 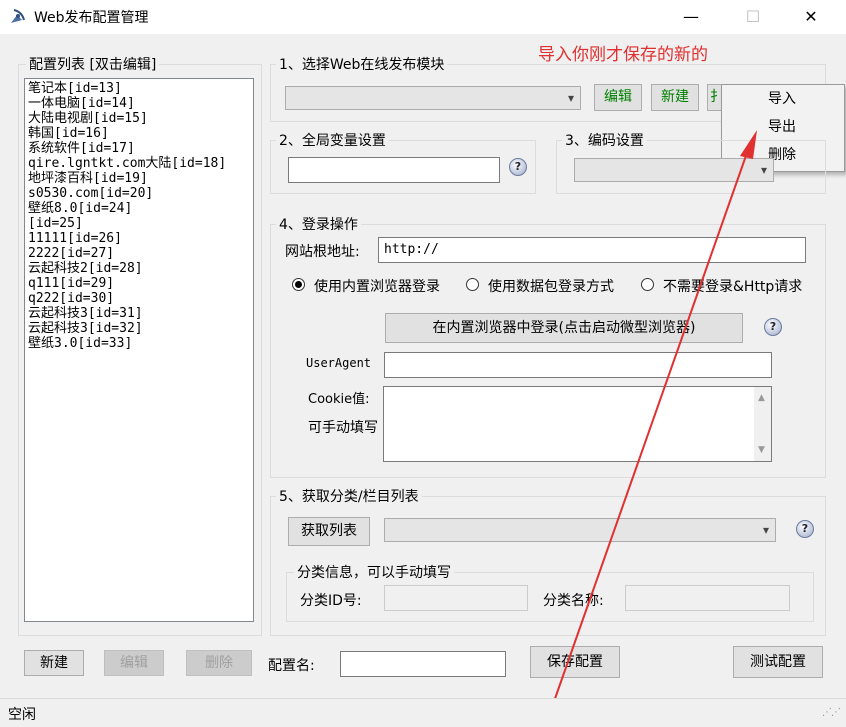 What do you see at coordinates (551, 286) in the screenshot?
I see `radio-packet-label: 使用数据包登录方式` at bounding box center [551, 286].